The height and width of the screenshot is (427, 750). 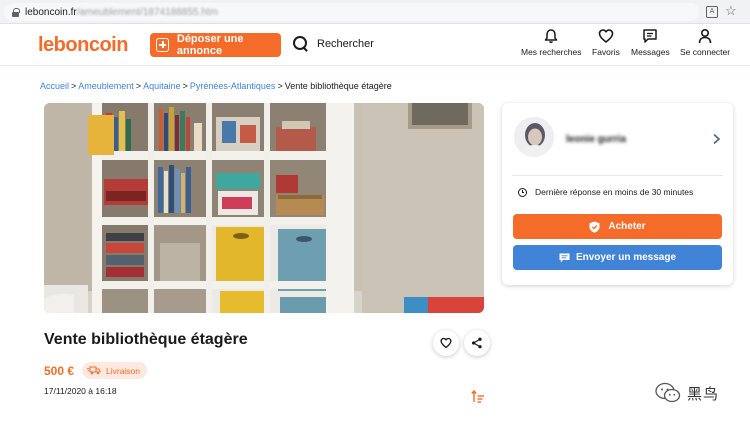 I want to click on nav-label: Mes recherches, so click(x=551, y=52).